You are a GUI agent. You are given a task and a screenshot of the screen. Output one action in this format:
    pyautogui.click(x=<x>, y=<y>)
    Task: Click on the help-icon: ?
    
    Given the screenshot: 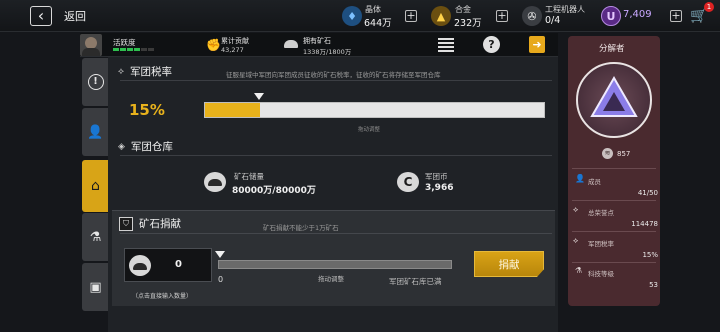 What is the action you would take?
    pyautogui.click(x=491, y=44)
    